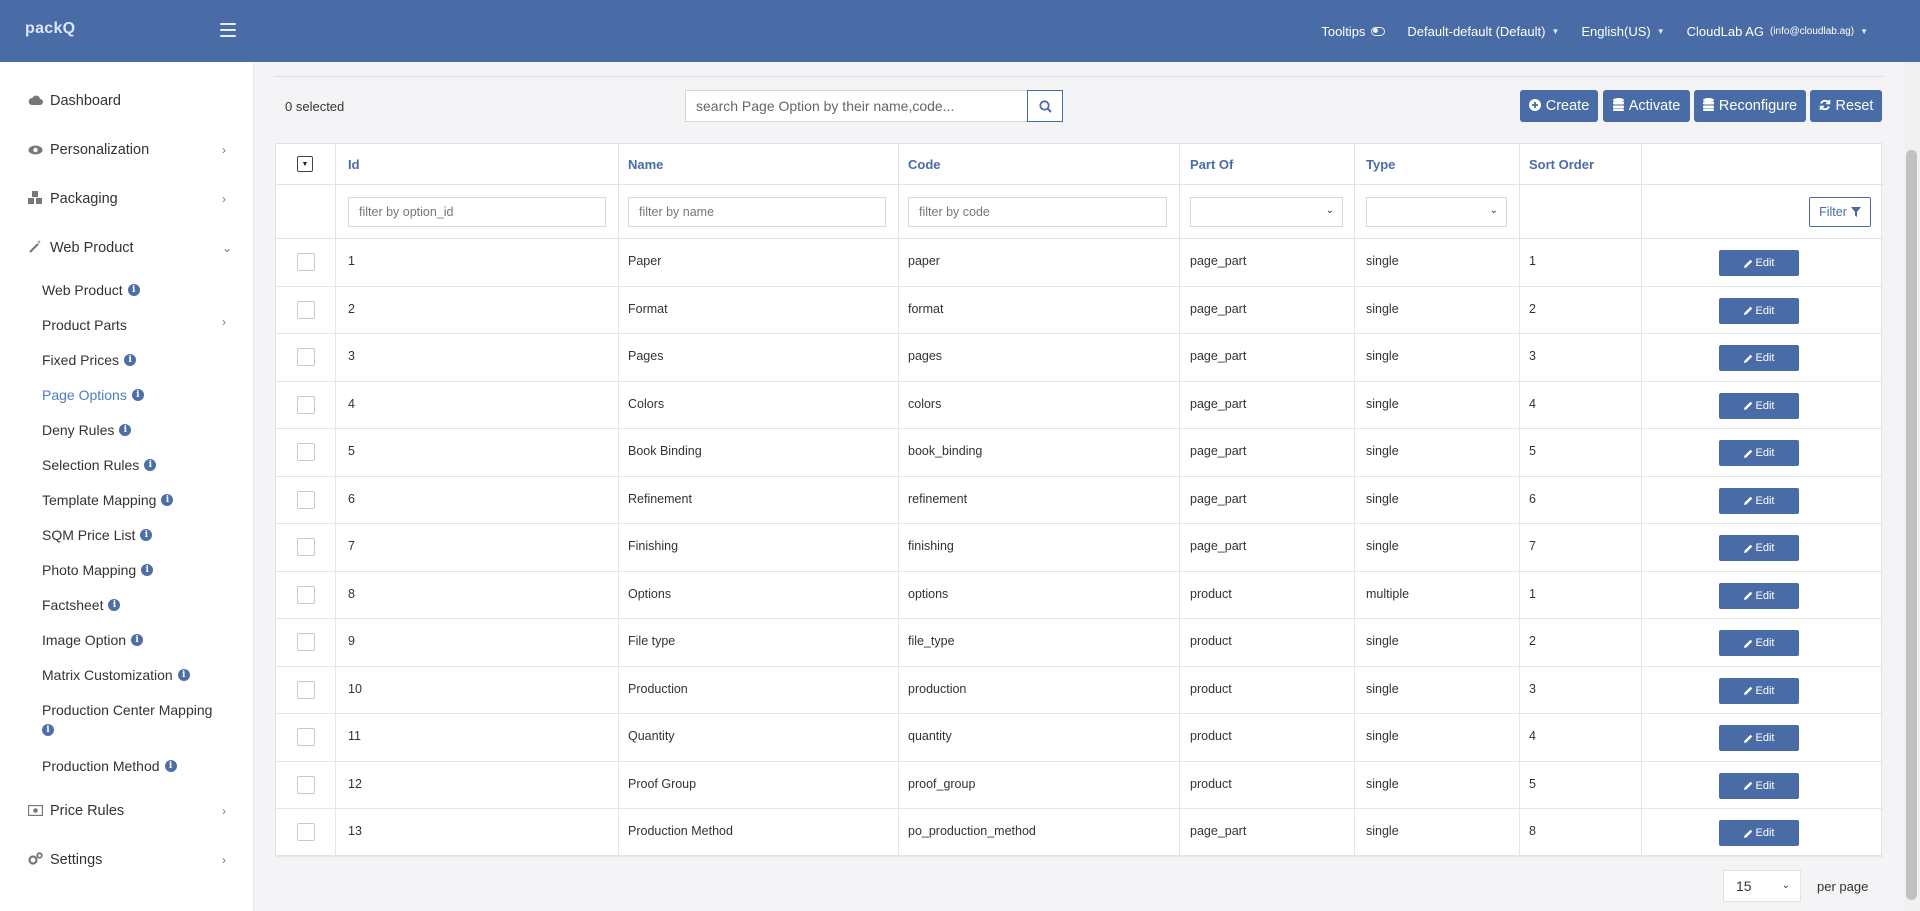 The height and width of the screenshot is (911, 1920). I want to click on cell-type: single, so click(1382, 688).